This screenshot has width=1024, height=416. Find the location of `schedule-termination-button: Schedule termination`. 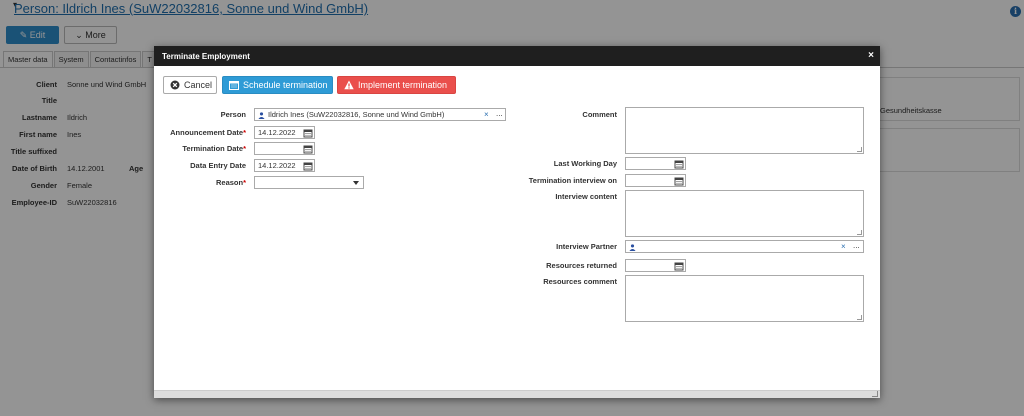

schedule-termination-button: Schedule termination is located at coordinates (277, 85).